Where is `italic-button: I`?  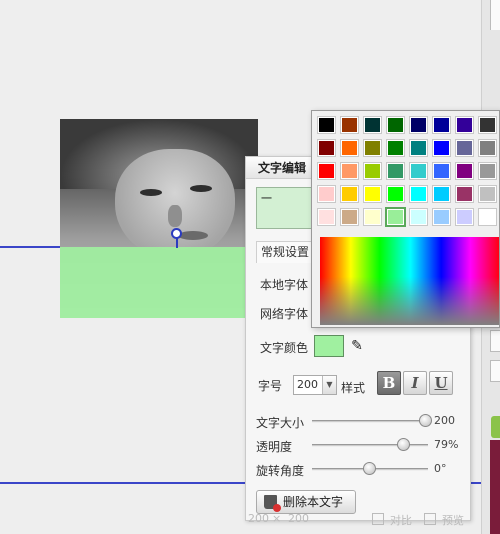
italic-button: I is located at coordinates (415, 383).